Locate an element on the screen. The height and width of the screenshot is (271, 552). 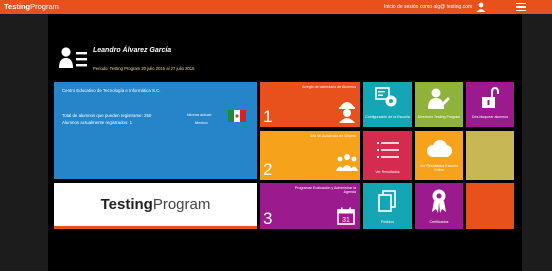
tile-label: Arreglo de calendario de Alumnos is located at coordinates (329, 87).